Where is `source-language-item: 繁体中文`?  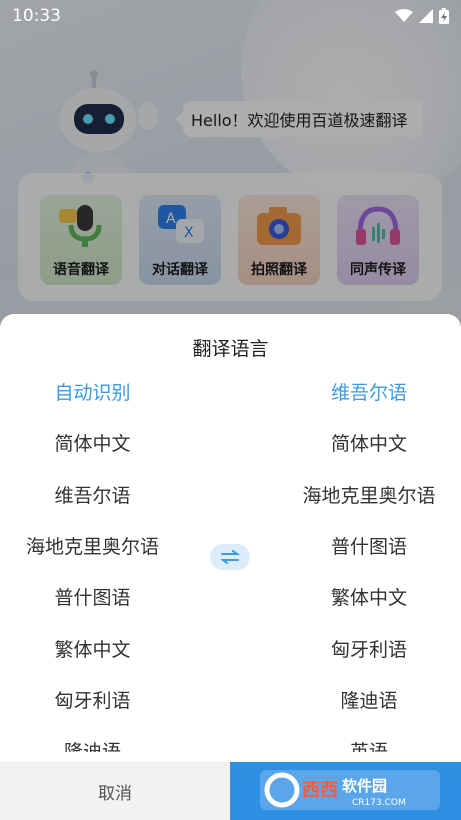
source-language-item: 繁体中文 is located at coordinates (92, 647).